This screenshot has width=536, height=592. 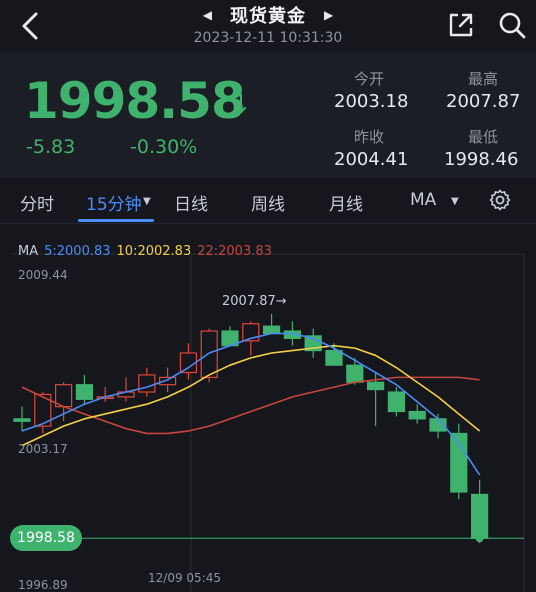 What do you see at coordinates (207, 15) in the screenshot?
I see `prev-triangle-icon: ◀` at bounding box center [207, 15].